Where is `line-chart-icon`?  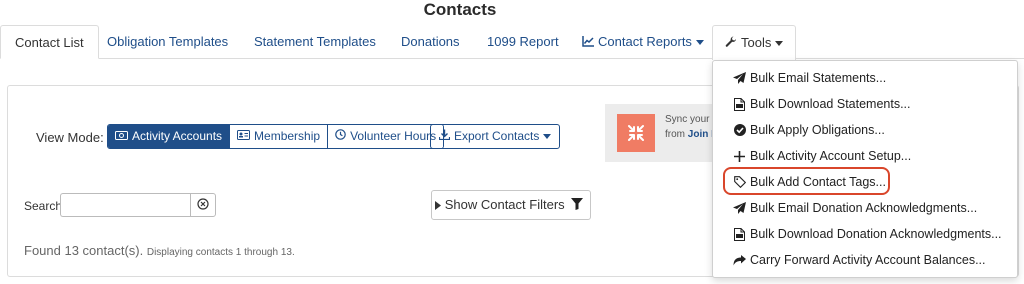
line-chart-icon is located at coordinates (588, 43).